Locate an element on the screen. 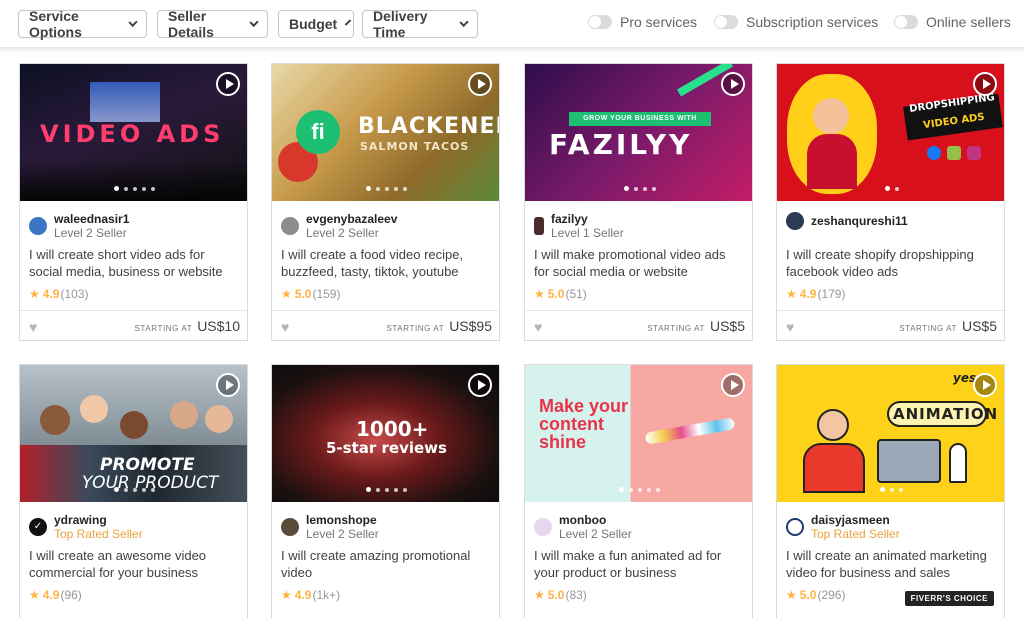 Image resolution: width=1024 pixels, height=618 pixels. gig-thumbnail: Make your content shine is located at coordinates (638, 433).